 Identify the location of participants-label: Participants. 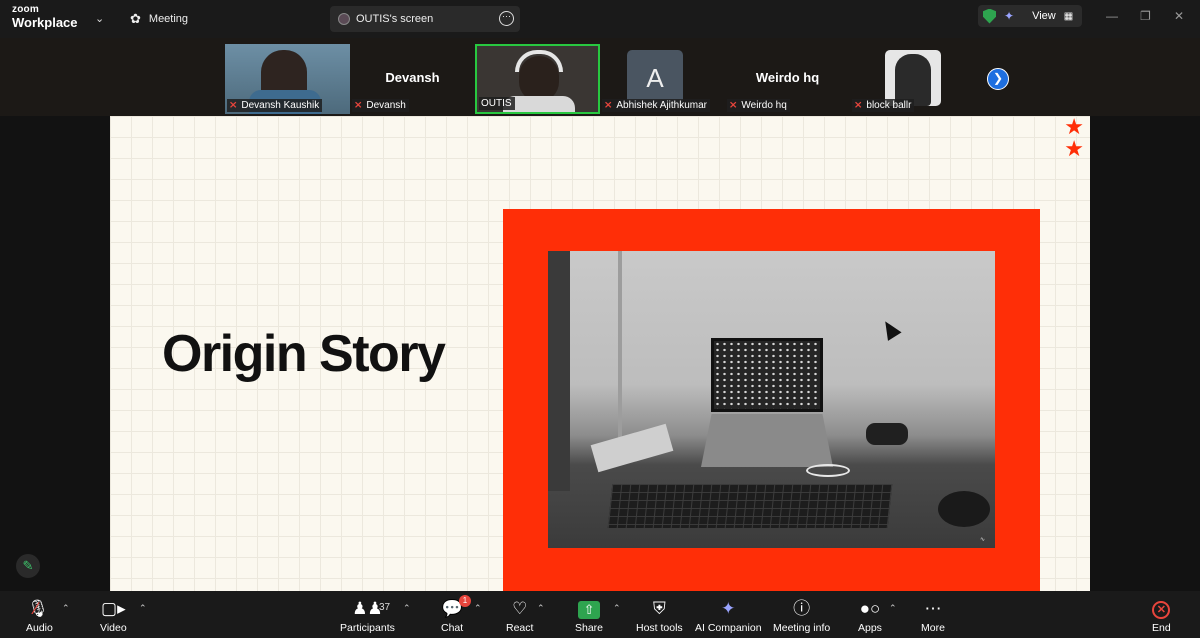
(367, 628).